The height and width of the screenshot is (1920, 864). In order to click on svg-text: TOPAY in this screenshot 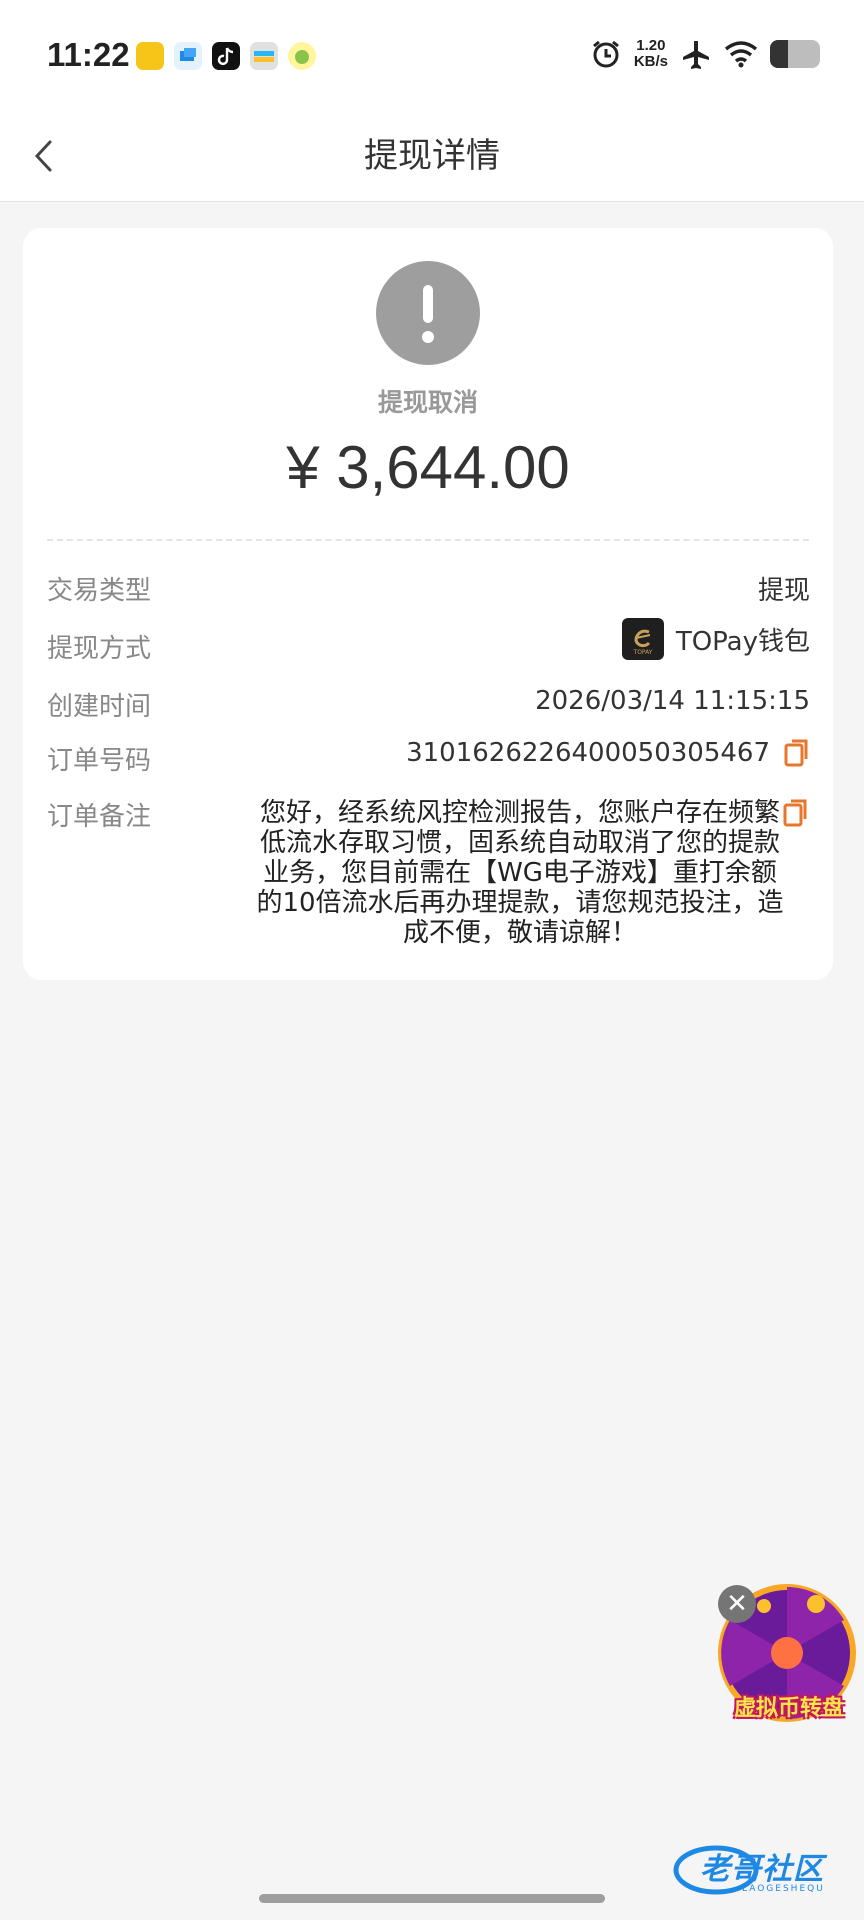, I will do `click(642, 652)`.